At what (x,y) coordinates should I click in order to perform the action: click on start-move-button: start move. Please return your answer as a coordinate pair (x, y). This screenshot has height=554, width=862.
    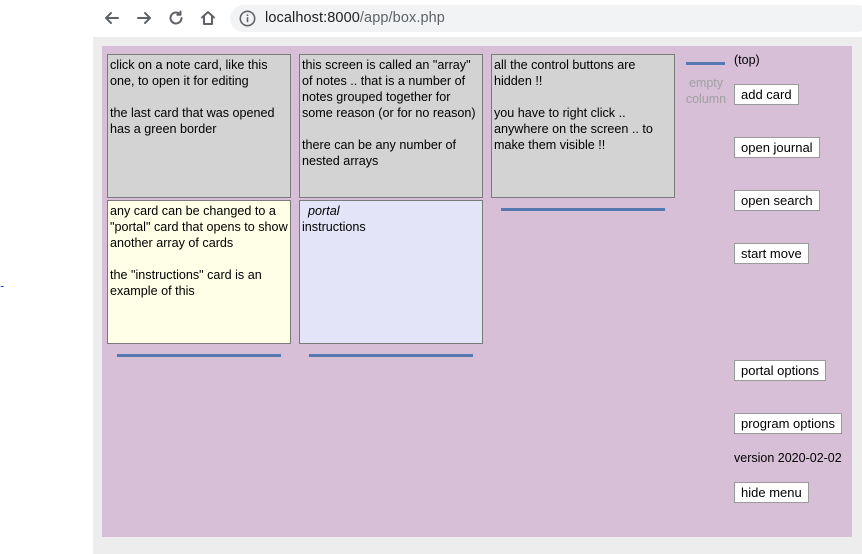
    Looking at the image, I should click on (771, 253).